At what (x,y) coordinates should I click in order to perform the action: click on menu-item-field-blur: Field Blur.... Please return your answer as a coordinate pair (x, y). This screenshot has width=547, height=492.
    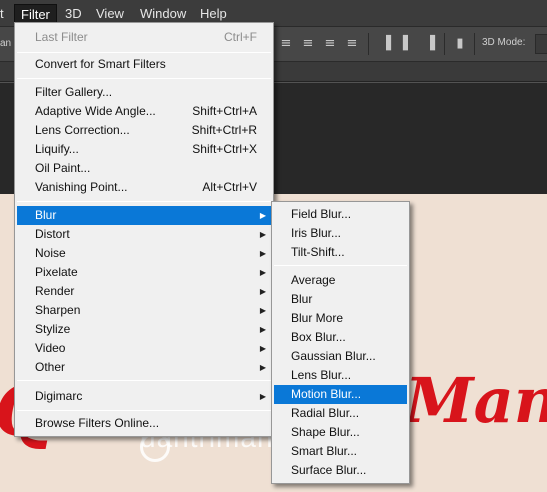
    Looking at the image, I should click on (340, 214).